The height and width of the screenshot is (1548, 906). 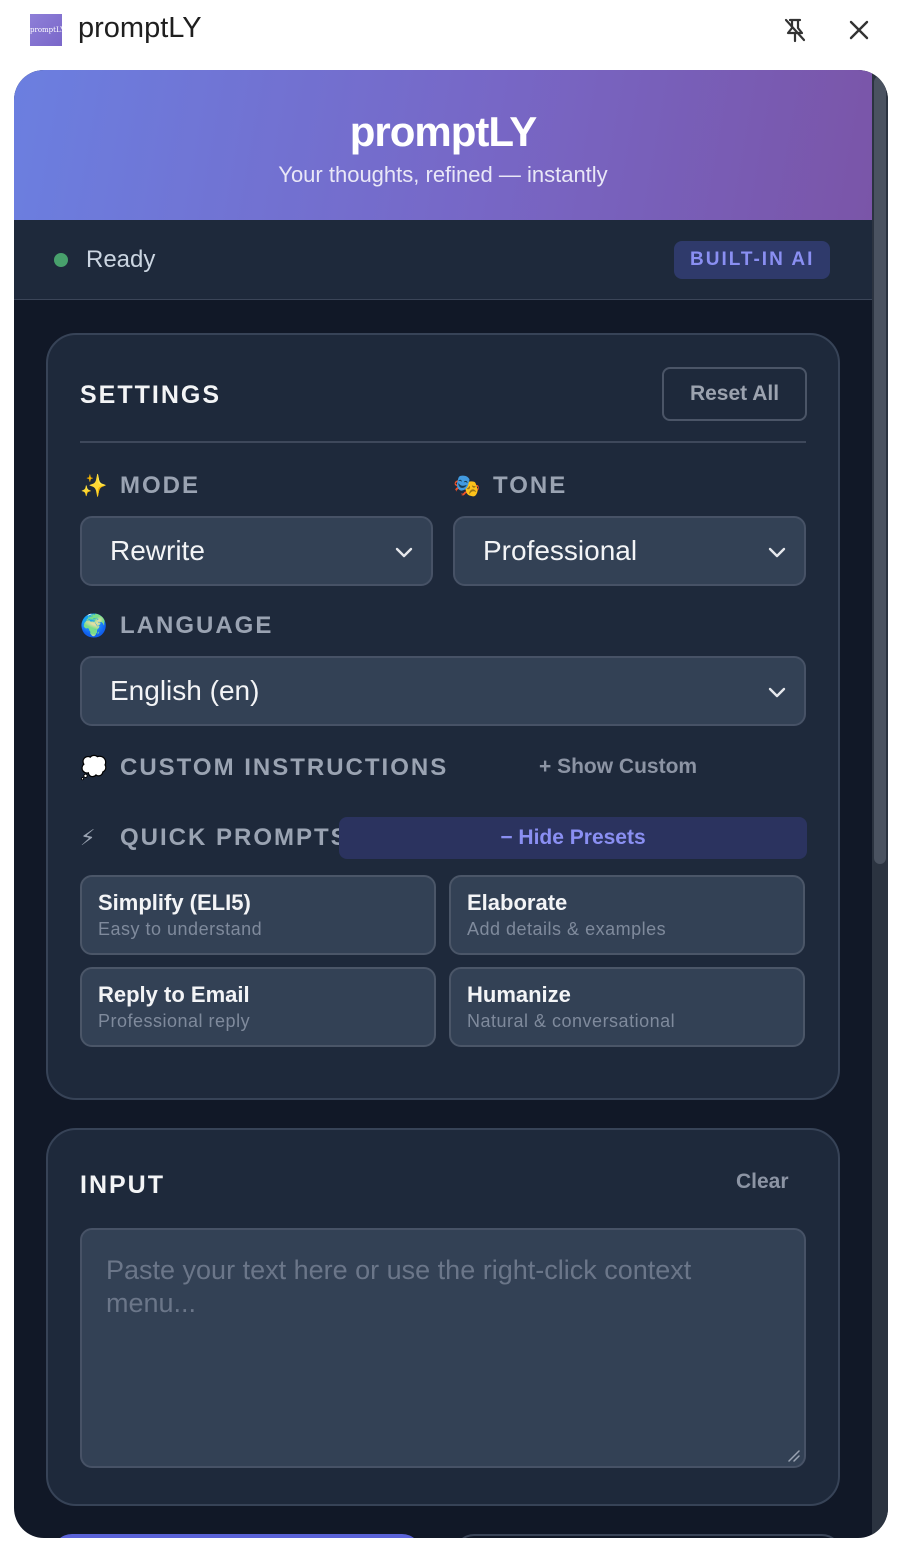 I want to click on preset-subtitle: Professional reply, so click(x=174, y=1021).